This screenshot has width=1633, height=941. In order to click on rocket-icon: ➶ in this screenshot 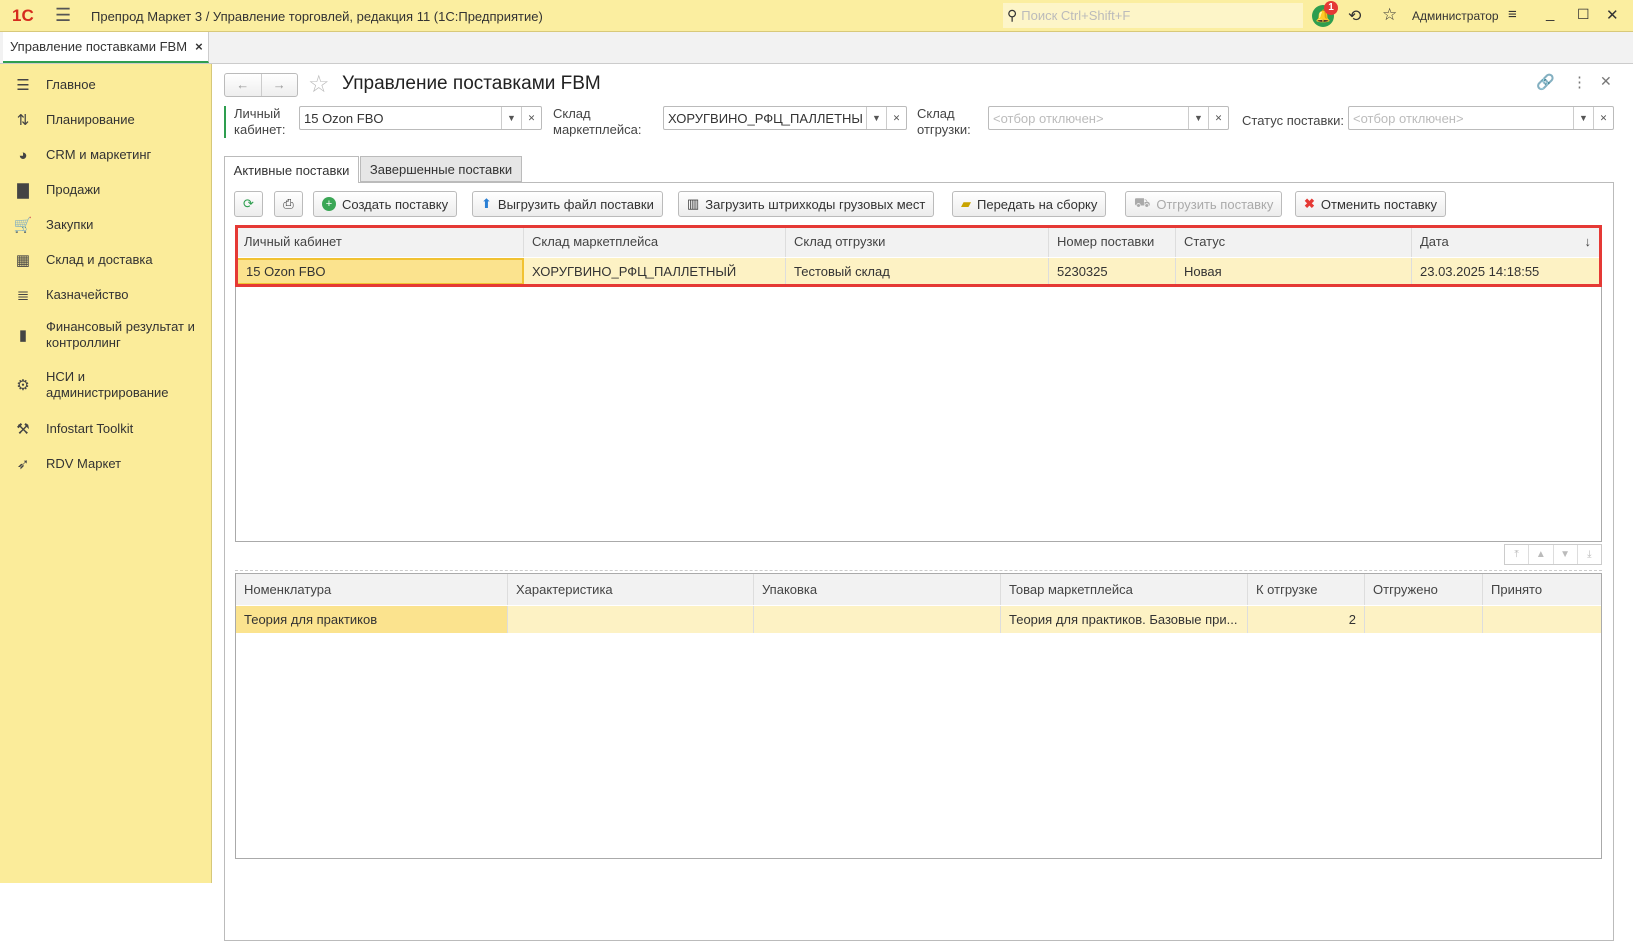, I will do `click(23, 464)`.